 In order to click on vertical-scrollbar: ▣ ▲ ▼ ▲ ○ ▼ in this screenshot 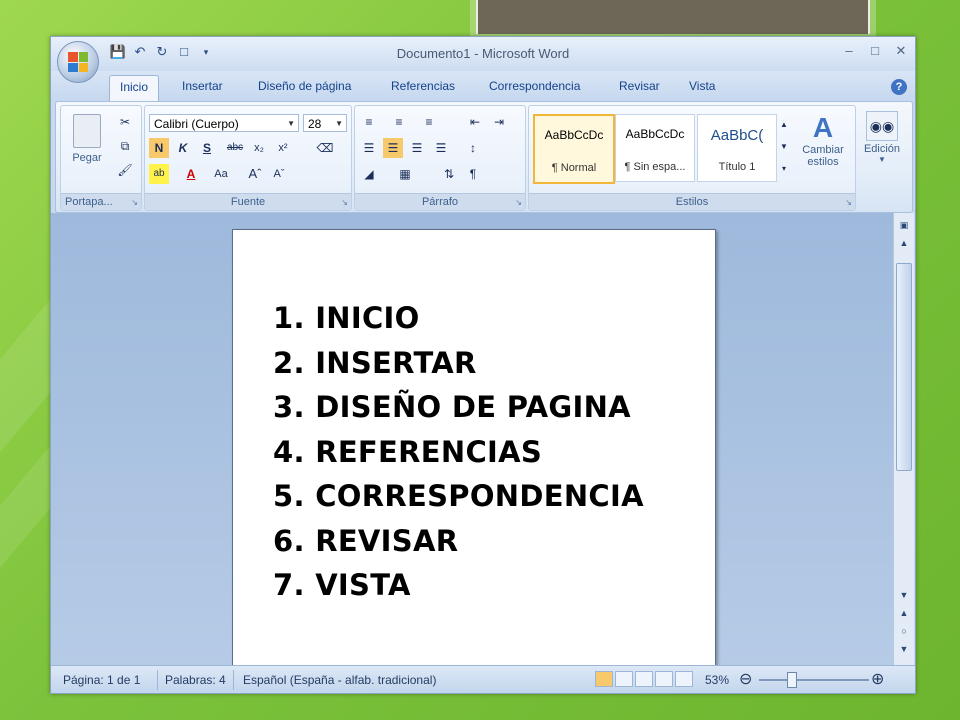, I will do `click(903, 439)`.